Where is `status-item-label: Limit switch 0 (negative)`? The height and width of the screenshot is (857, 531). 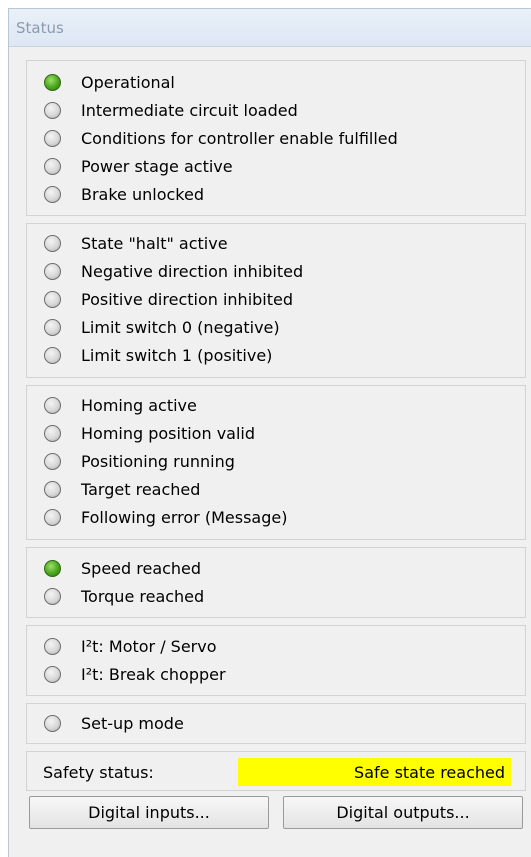
status-item-label: Limit switch 0 (negative) is located at coordinates (180, 327).